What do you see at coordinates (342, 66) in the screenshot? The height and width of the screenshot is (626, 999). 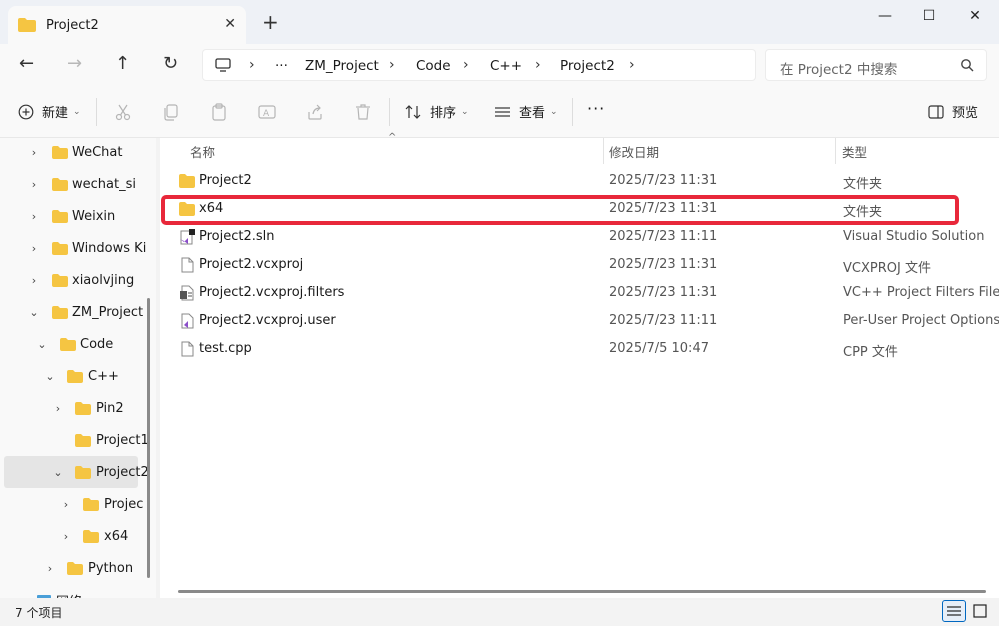 I see `breadcrumb-zm-project: ZM_Project` at bounding box center [342, 66].